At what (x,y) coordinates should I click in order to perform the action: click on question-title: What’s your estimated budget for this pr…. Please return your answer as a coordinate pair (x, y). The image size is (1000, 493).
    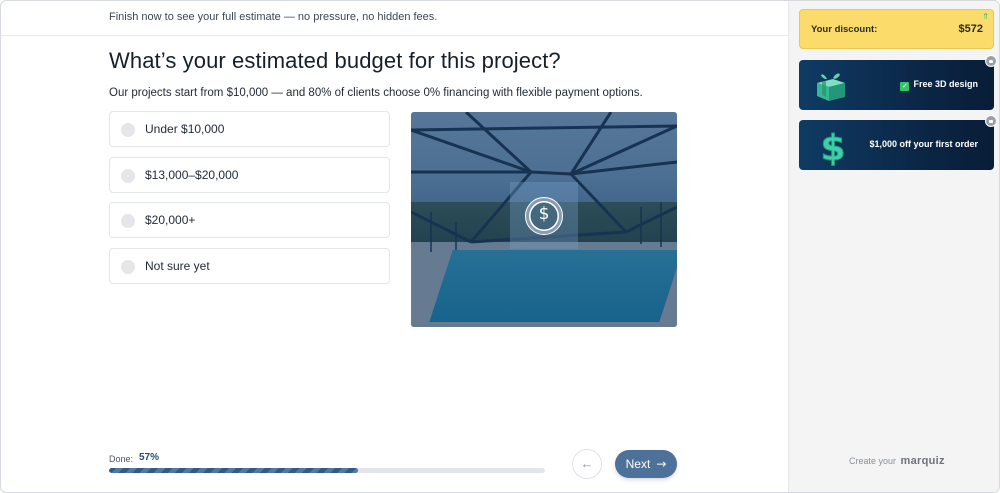
    Looking at the image, I should click on (335, 60).